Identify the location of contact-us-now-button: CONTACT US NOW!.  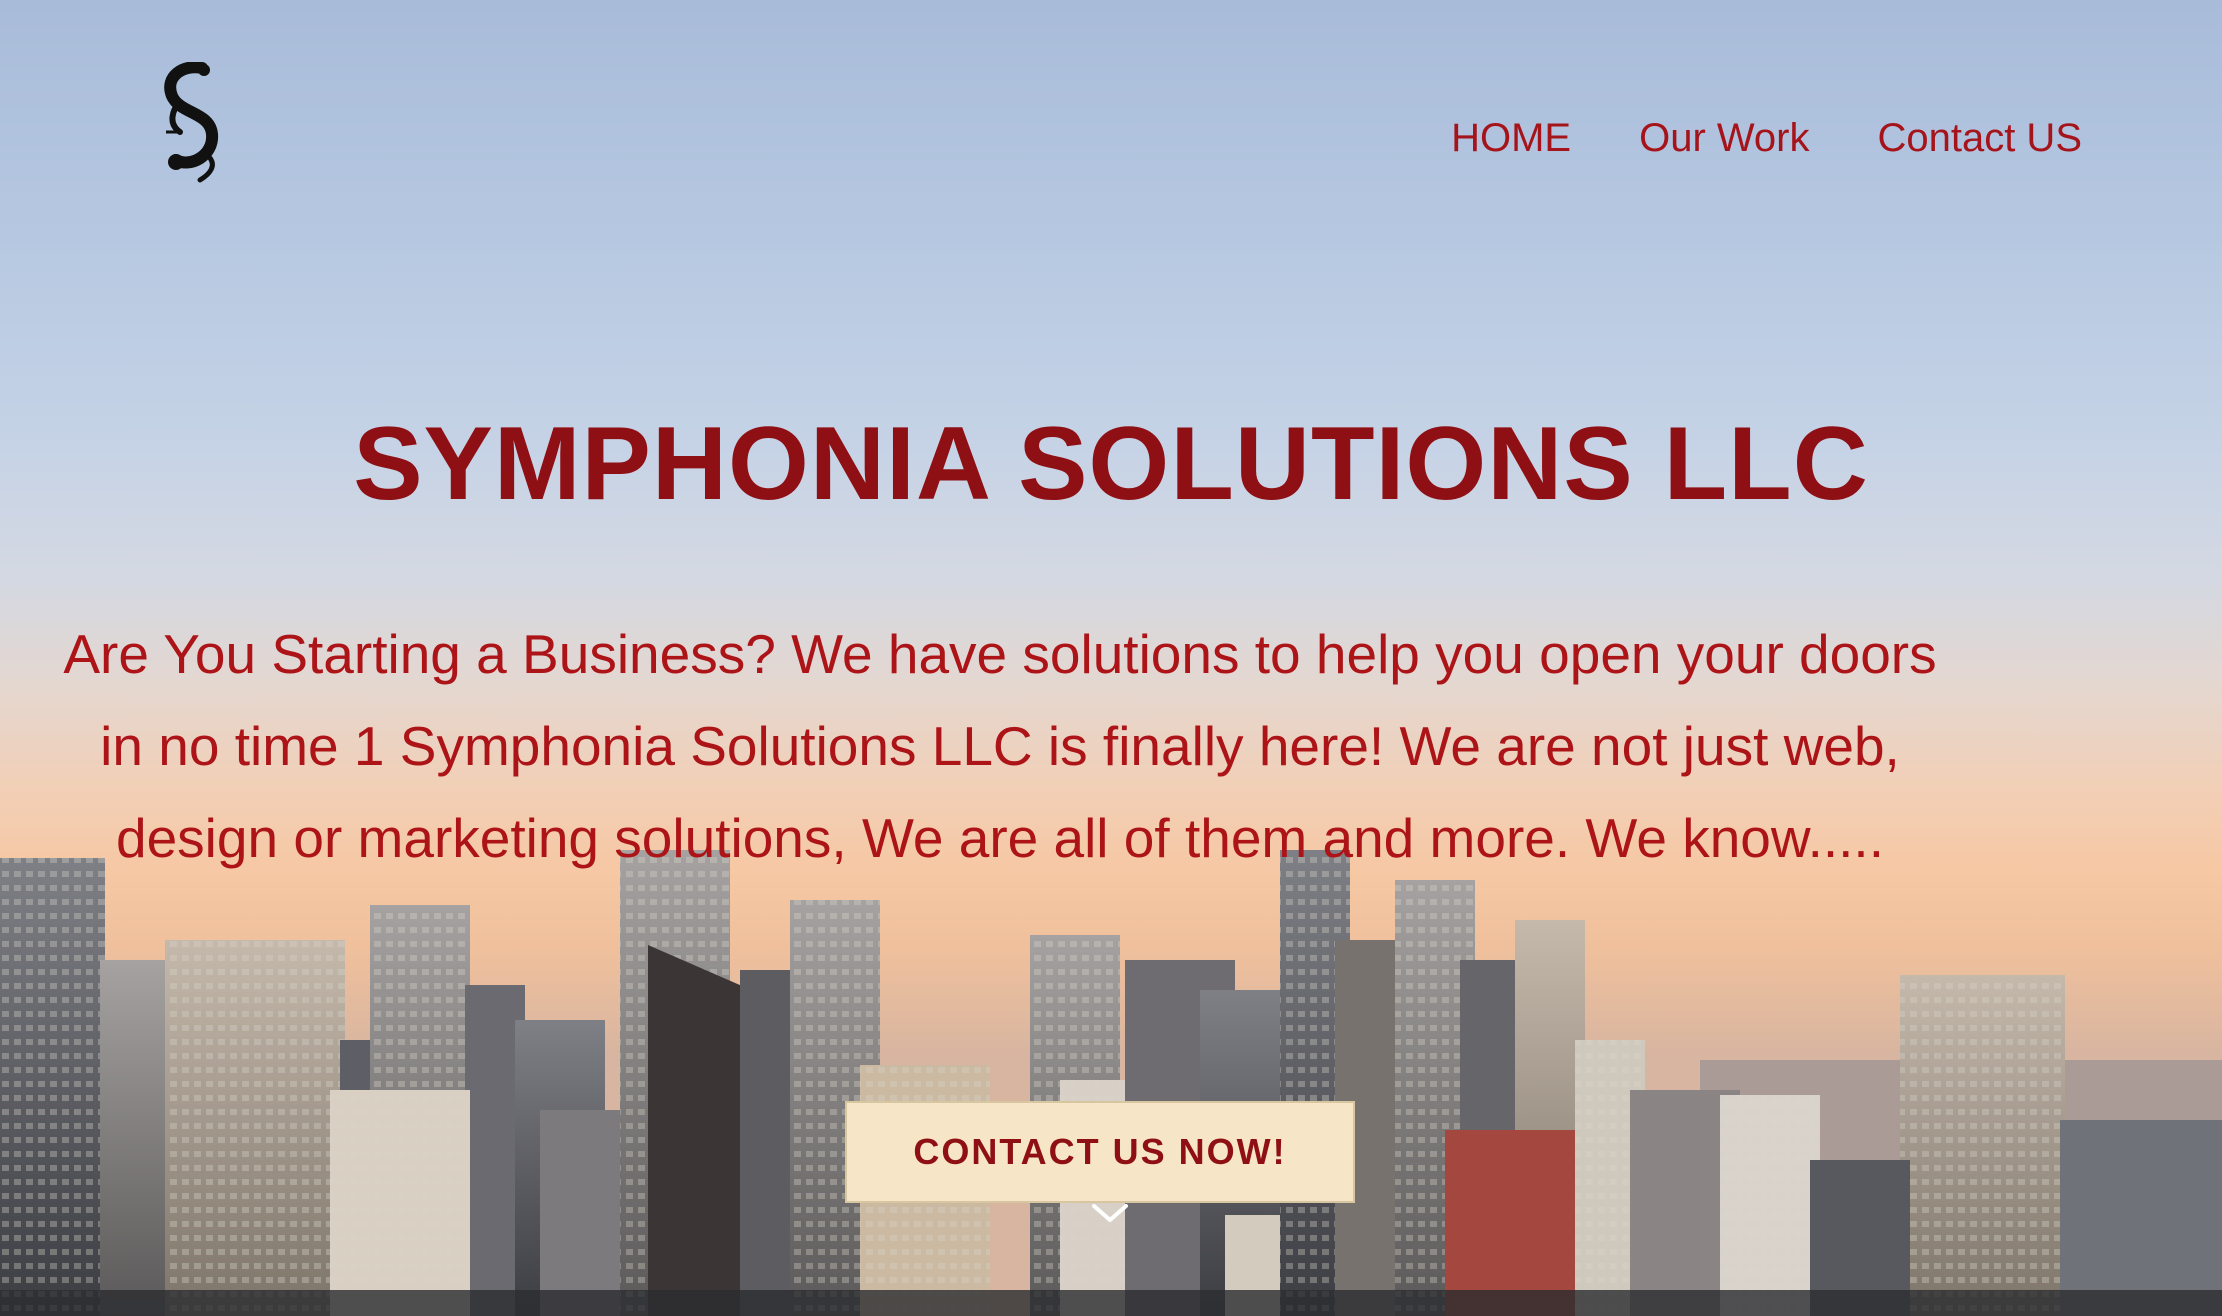
(1100, 1152).